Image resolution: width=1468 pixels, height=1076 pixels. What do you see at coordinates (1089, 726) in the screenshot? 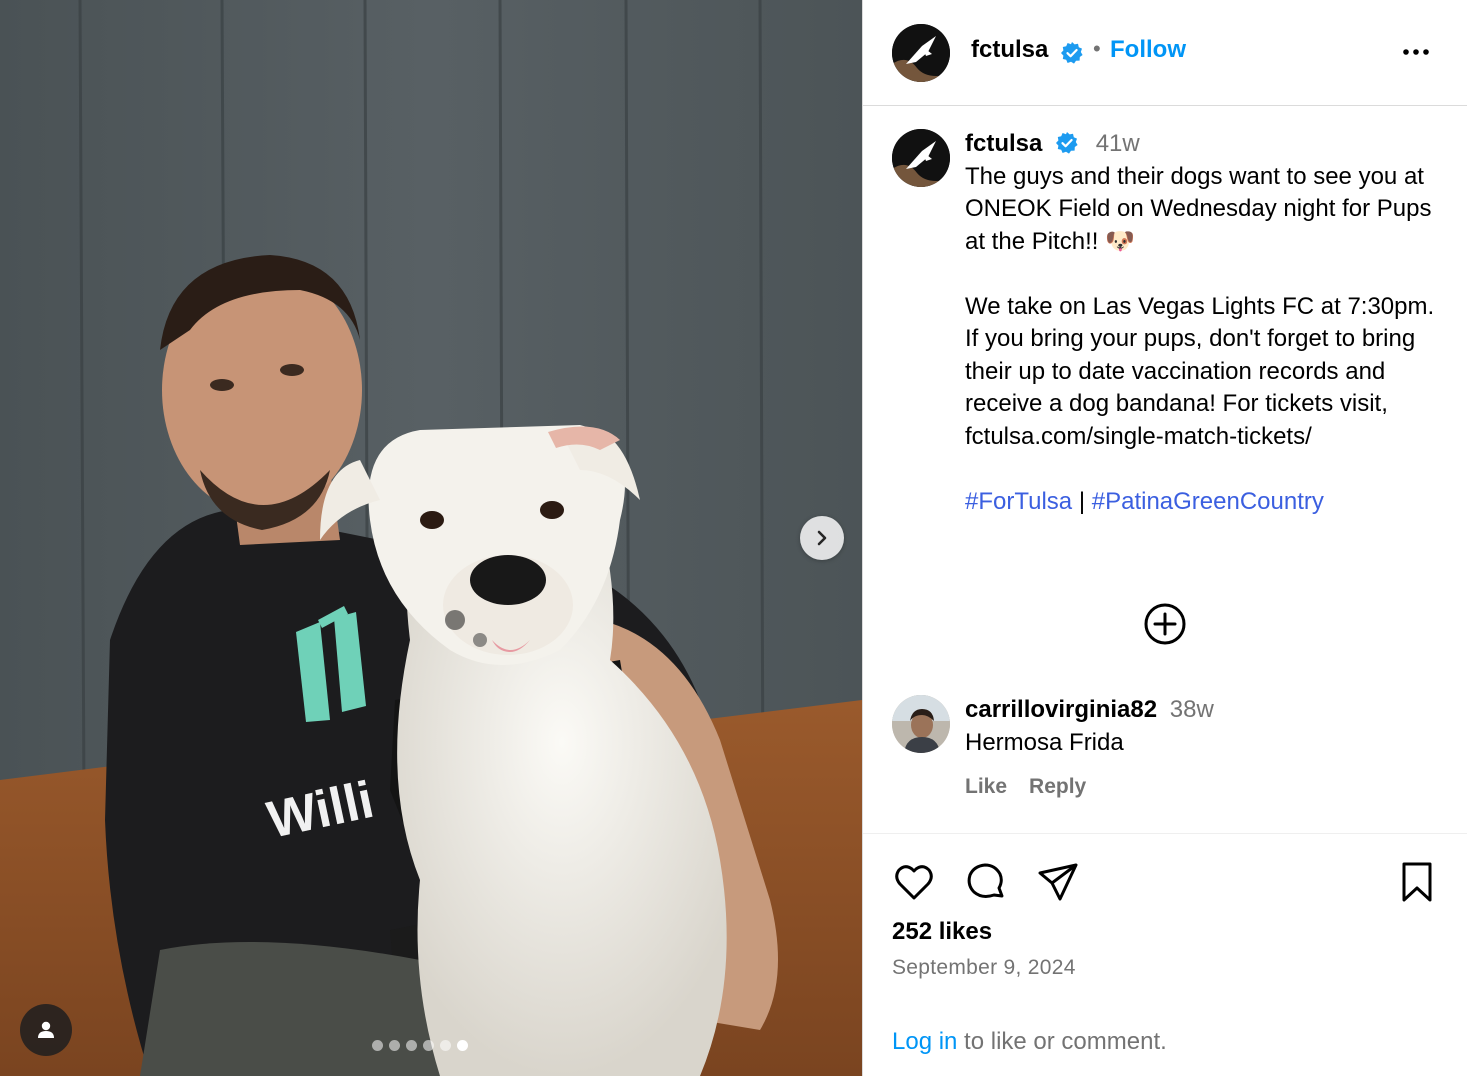
I see `comment: carrillovirginia82 38w Hermosa Frida` at bounding box center [1089, 726].